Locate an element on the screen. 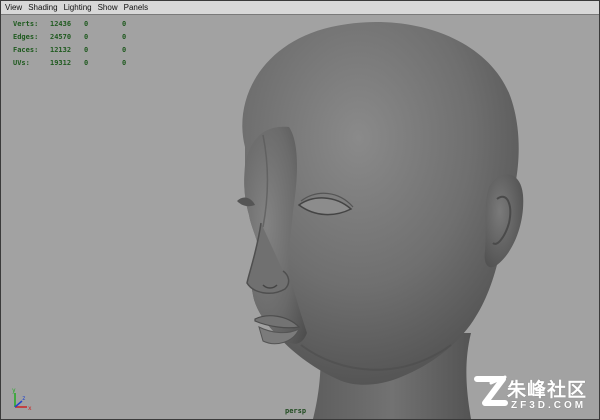 The height and width of the screenshot is (420, 600). hud-value: 12132 is located at coordinates (61, 49).